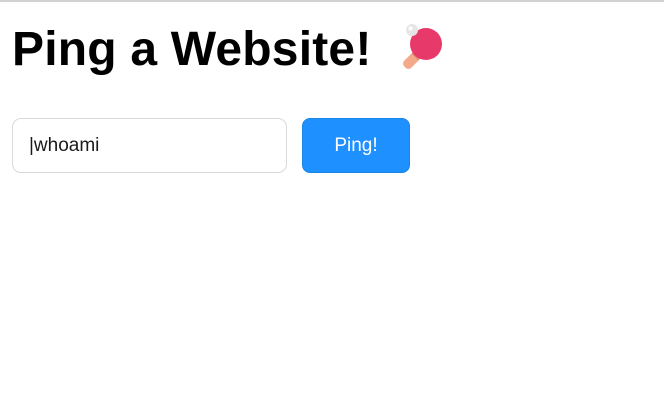 The image size is (664, 404). I want to click on ping-button: Ping!, so click(356, 145).